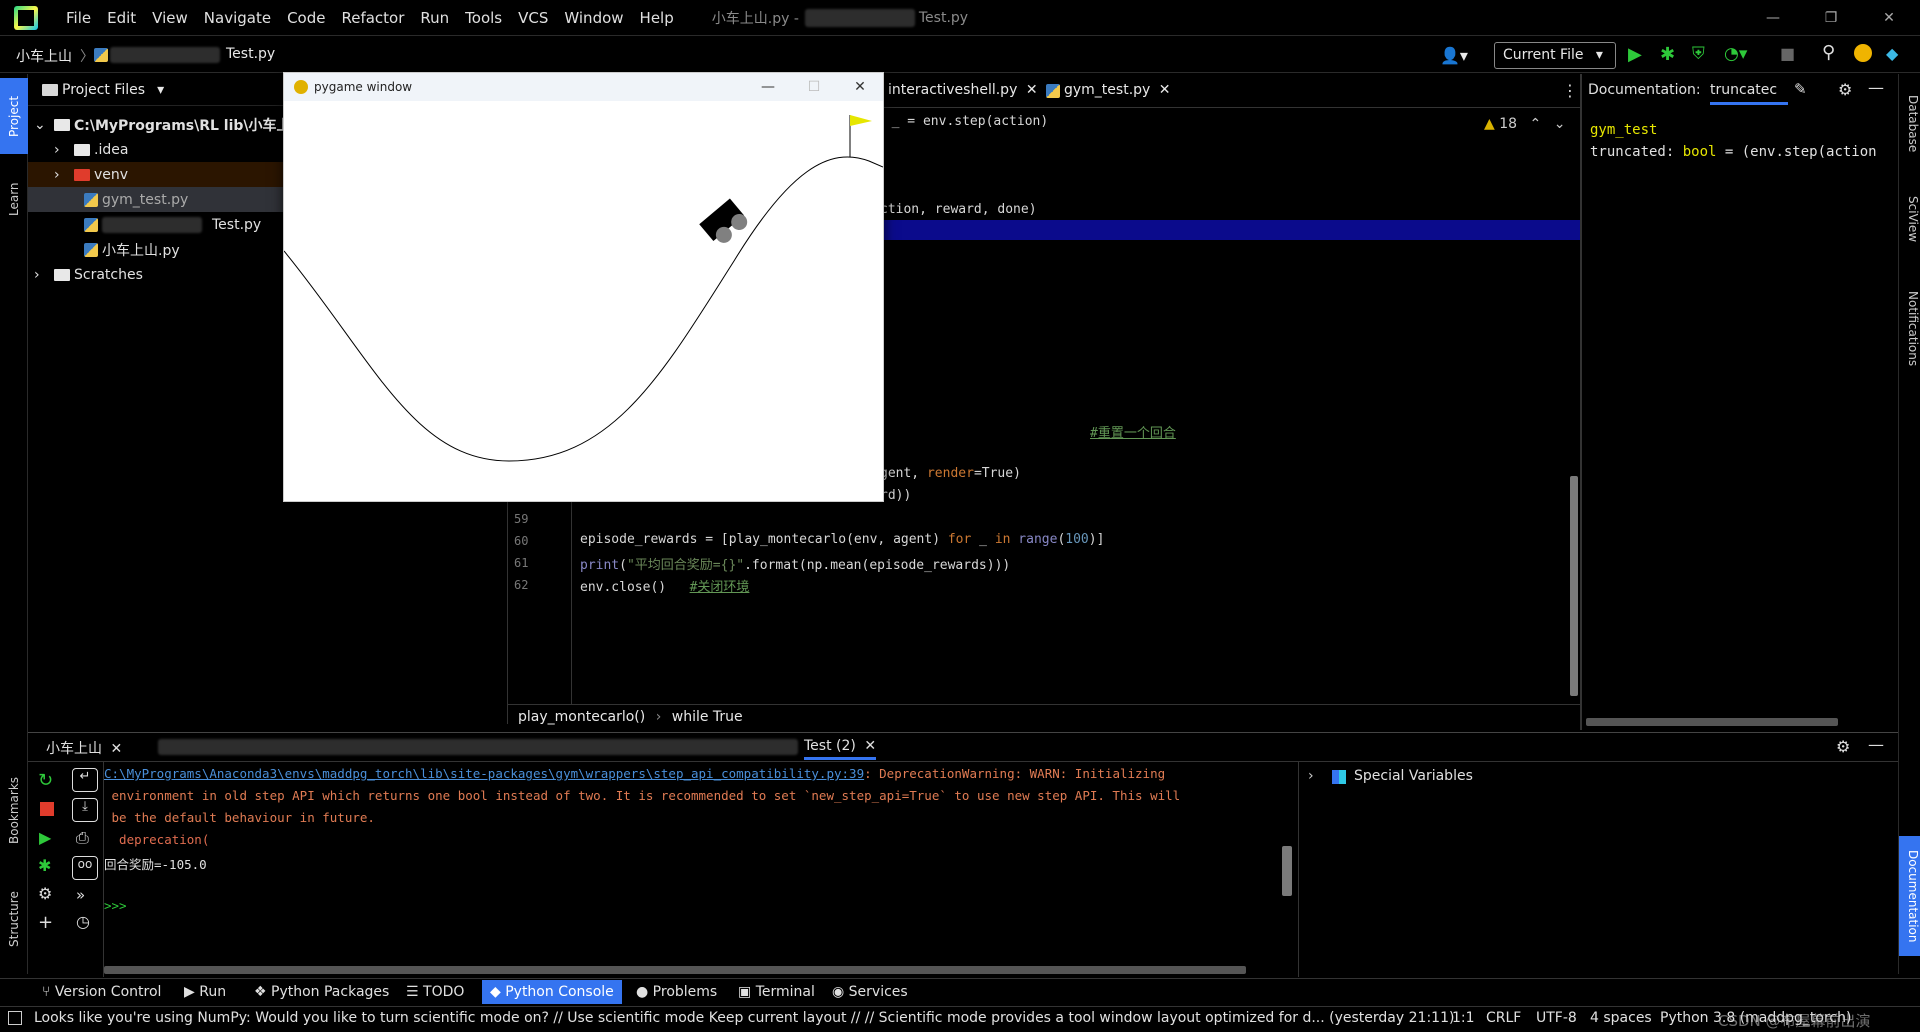 The height and width of the screenshot is (1032, 1920). Describe the element at coordinates (160, 90) in the screenshot. I see `chevron-down-icon: ▾` at that location.